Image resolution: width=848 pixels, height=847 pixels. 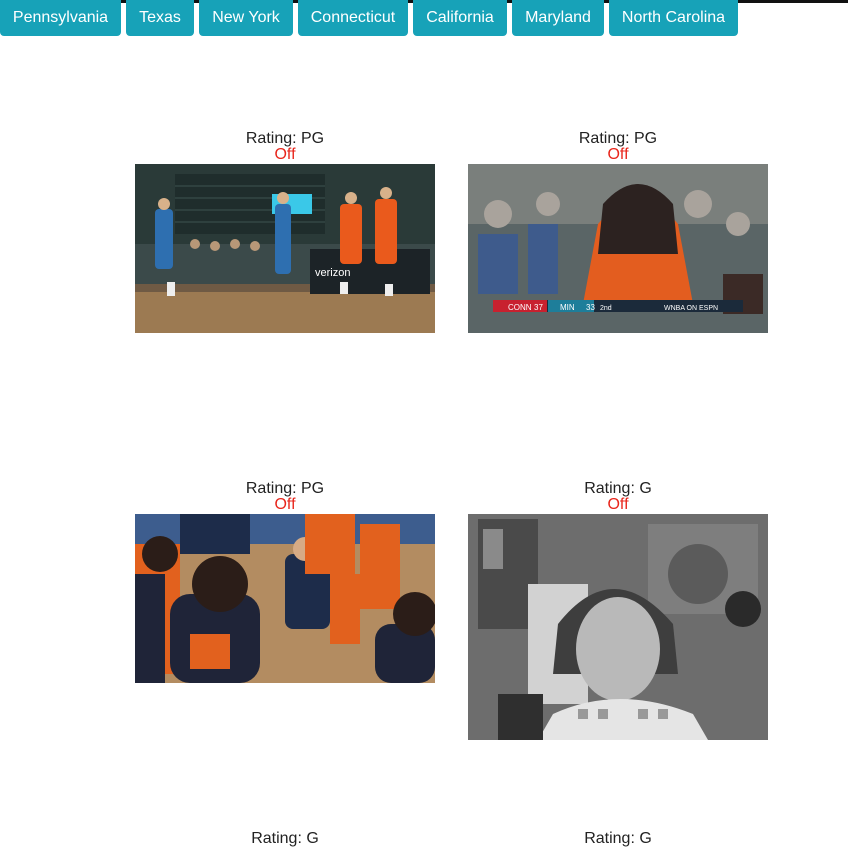 What do you see at coordinates (520, 307) in the screenshot?
I see `scoreboard-team1: CONN` at bounding box center [520, 307].